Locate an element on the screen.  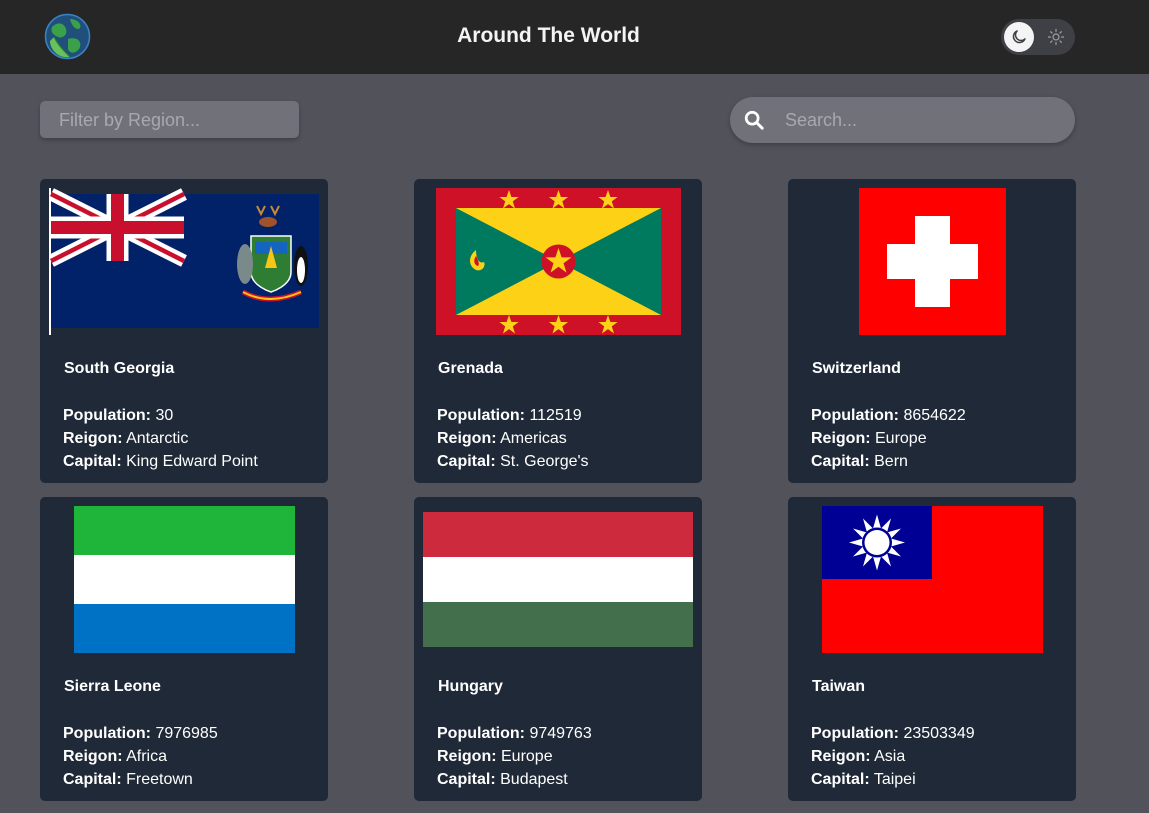
search-icon is located at coordinates (754, 120).